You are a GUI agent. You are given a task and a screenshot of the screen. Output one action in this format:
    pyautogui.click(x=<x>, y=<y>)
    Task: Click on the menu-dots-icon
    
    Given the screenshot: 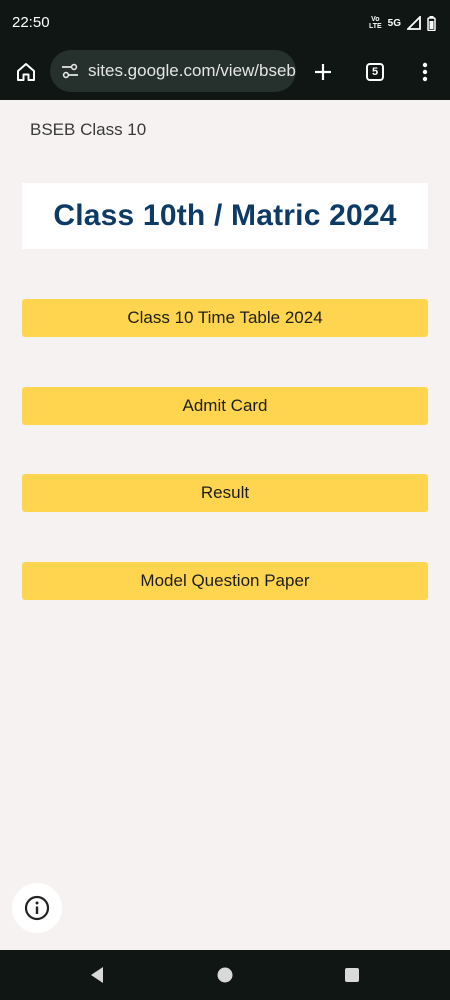 What is the action you would take?
    pyautogui.click(x=425, y=72)
    